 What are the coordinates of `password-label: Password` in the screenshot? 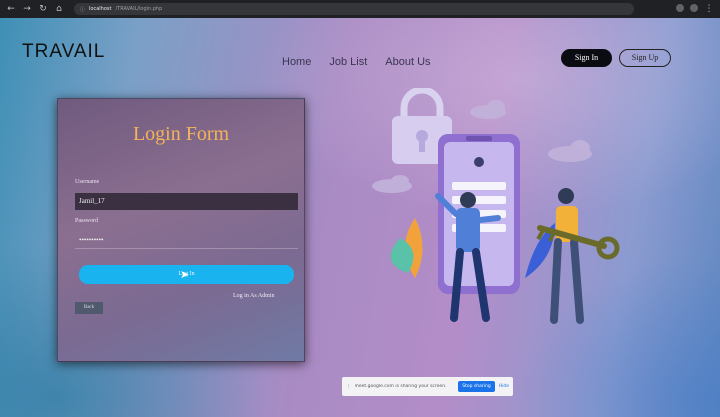 It's located at (87, 221).